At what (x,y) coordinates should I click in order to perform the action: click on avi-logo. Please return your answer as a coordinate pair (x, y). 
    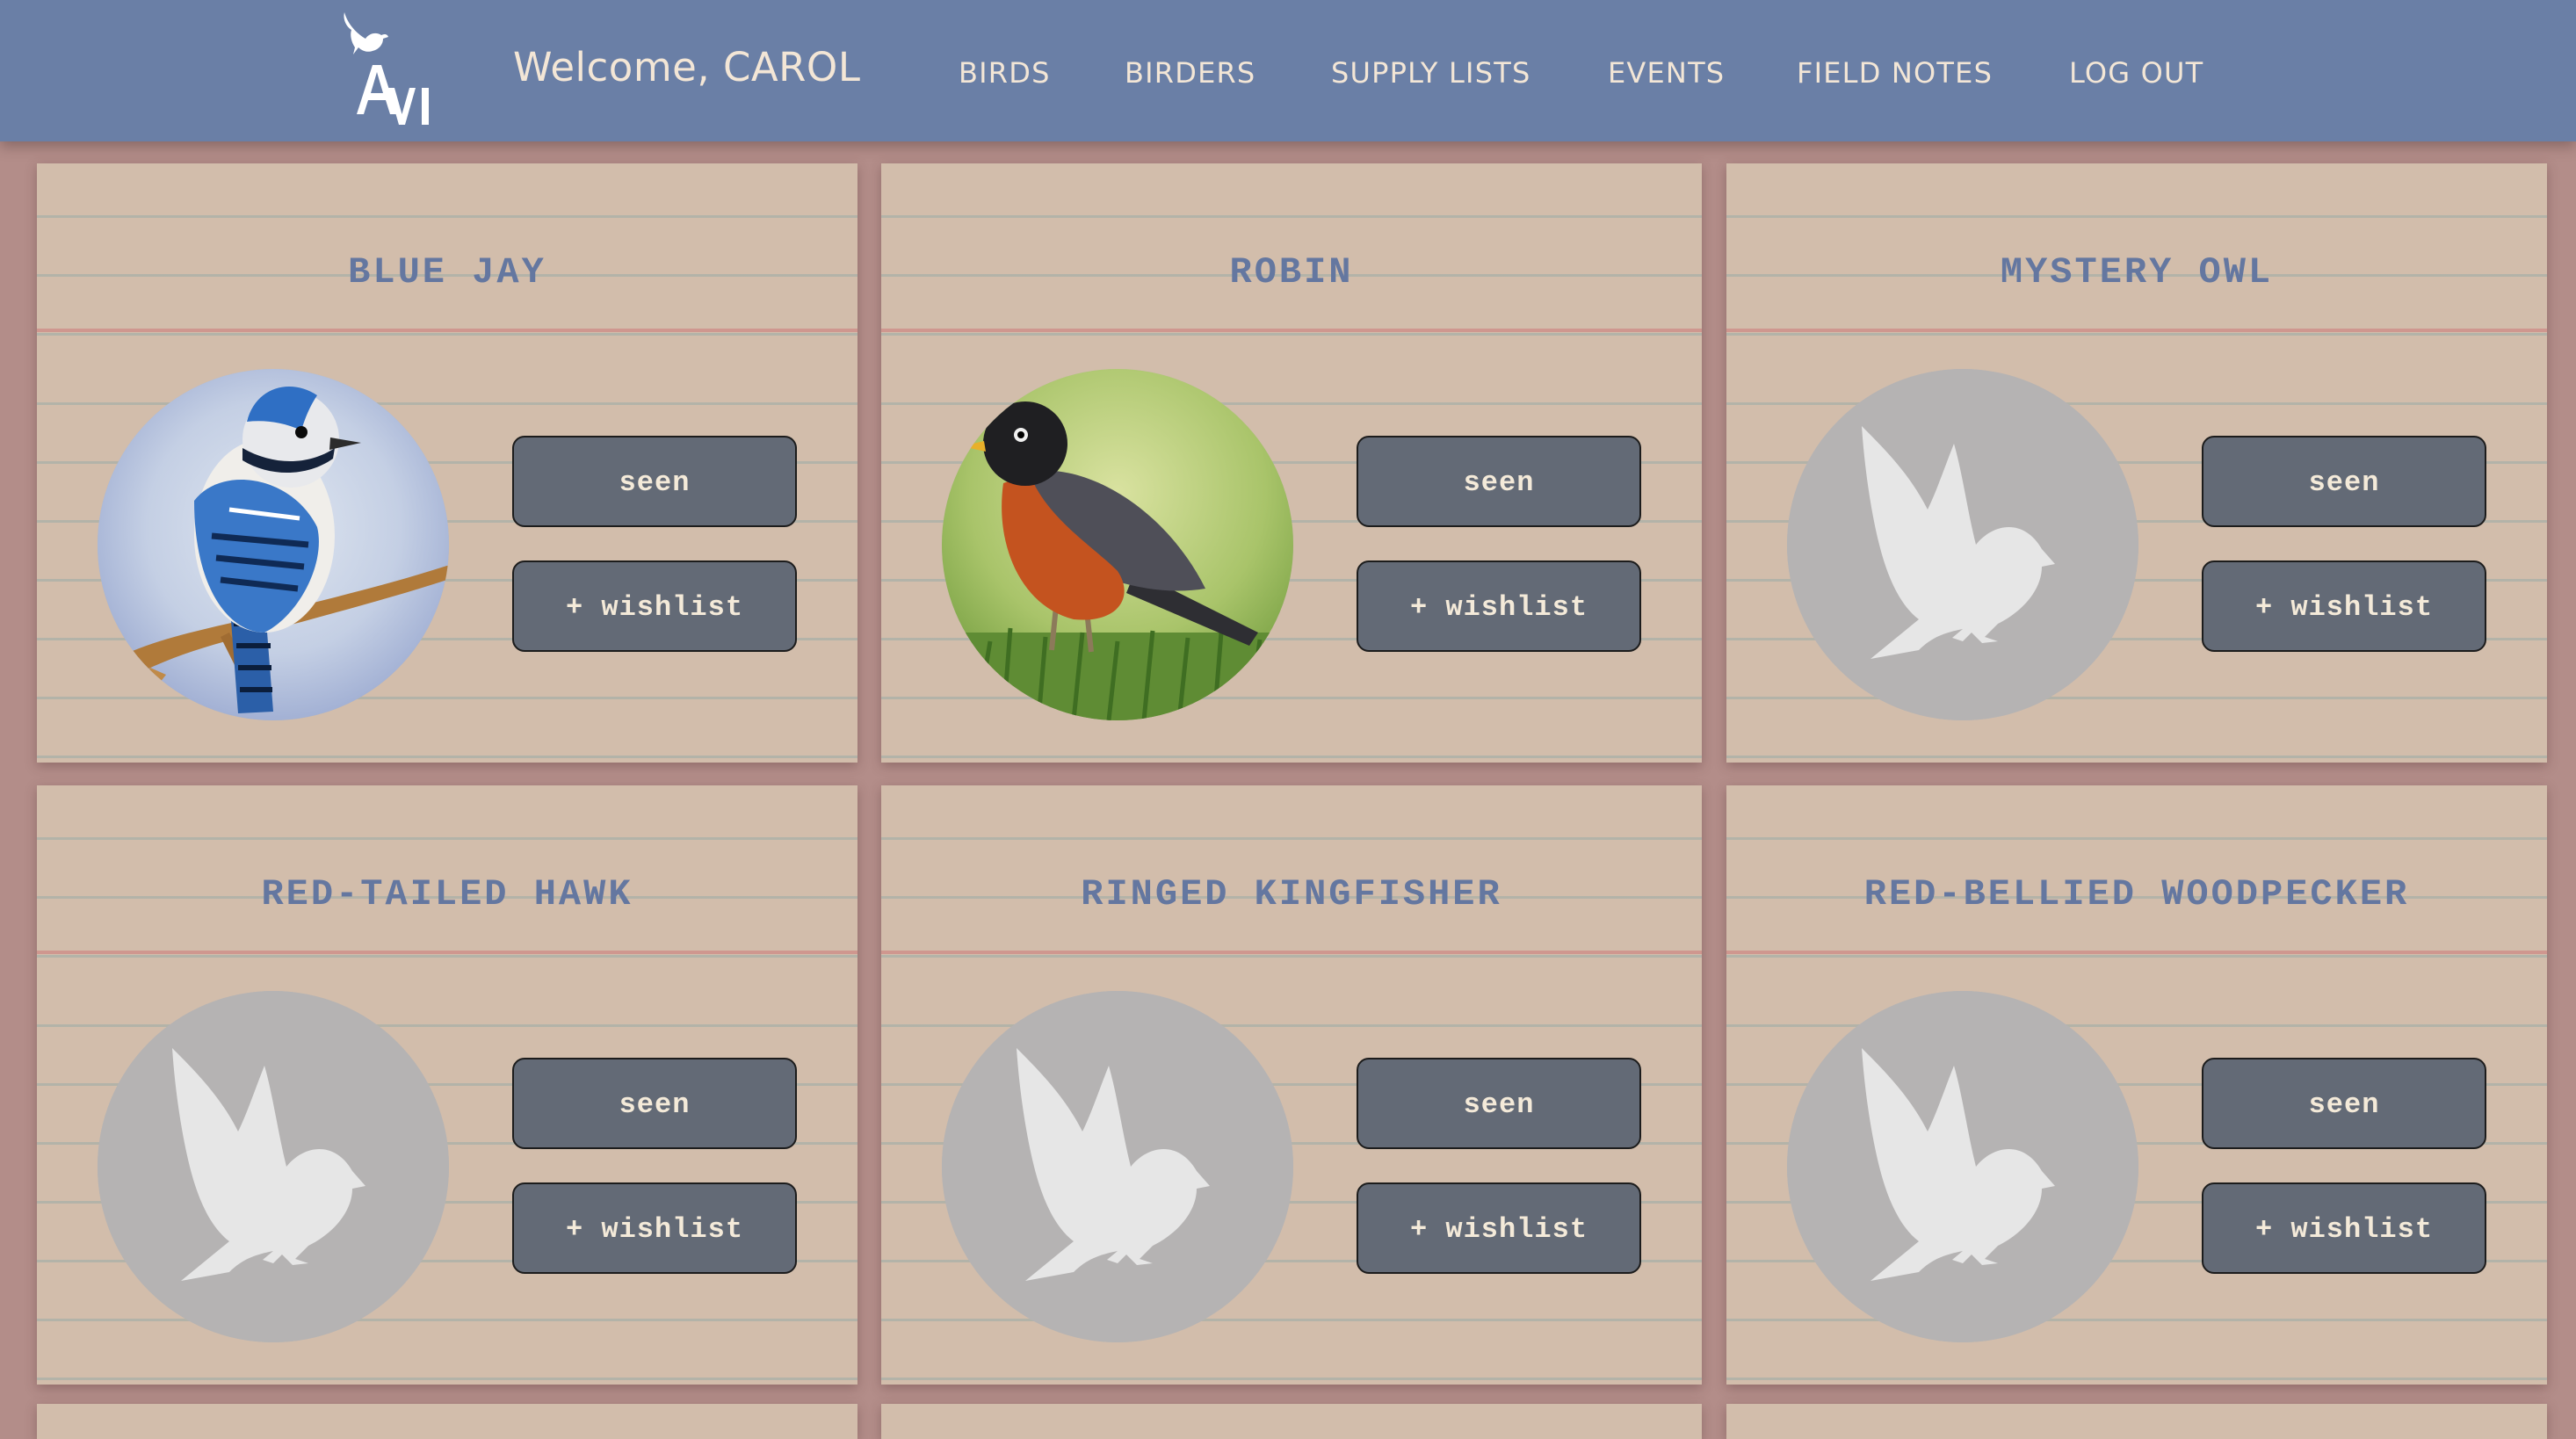
    Looking at the image, I should click on (390, 68).